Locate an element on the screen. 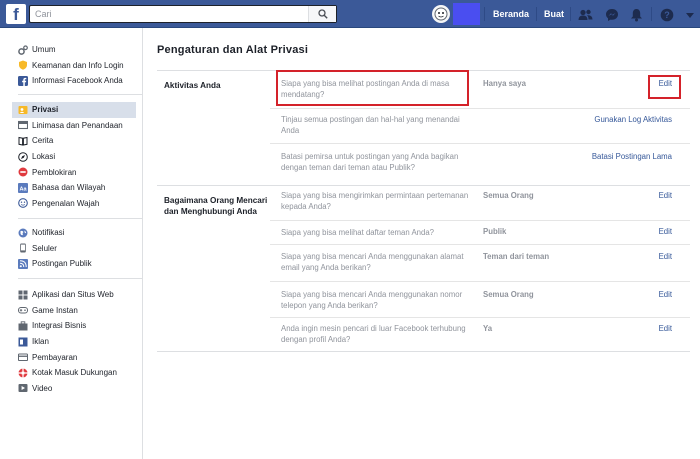 The height and width of the screenshot is (459, 700). block-icon is located at coordinates (23, 172).